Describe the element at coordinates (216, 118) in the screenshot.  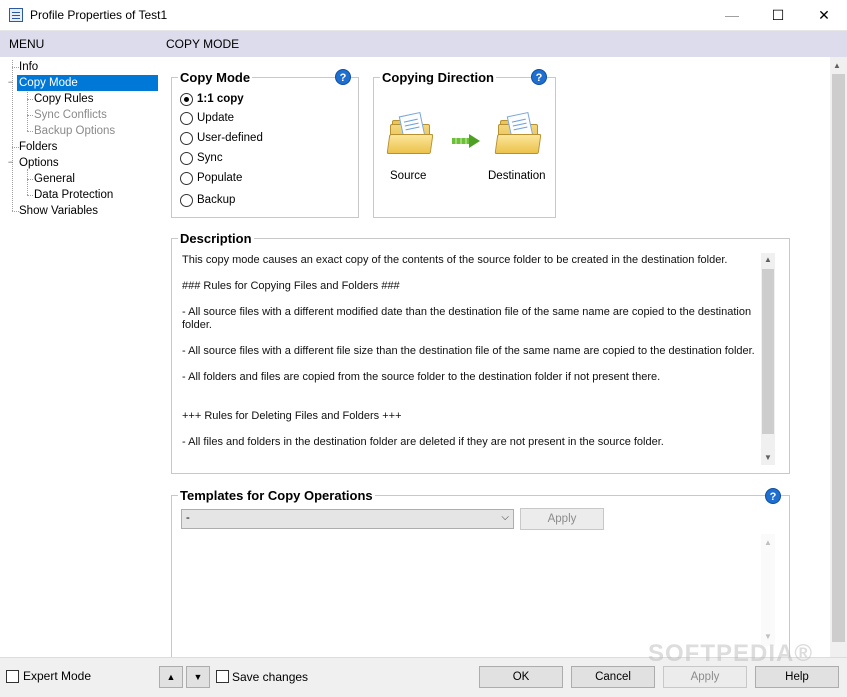
I see `radio-label: Update` at that location.